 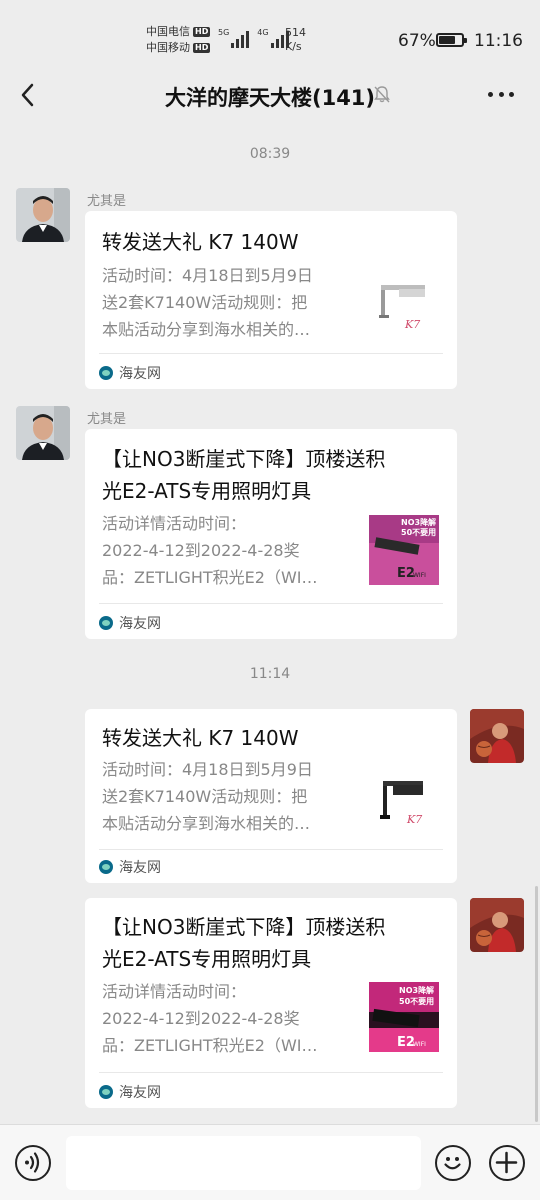 I want to click on nav-bar: 大洋的摩天大楼(141), so click(x=270, y=96).